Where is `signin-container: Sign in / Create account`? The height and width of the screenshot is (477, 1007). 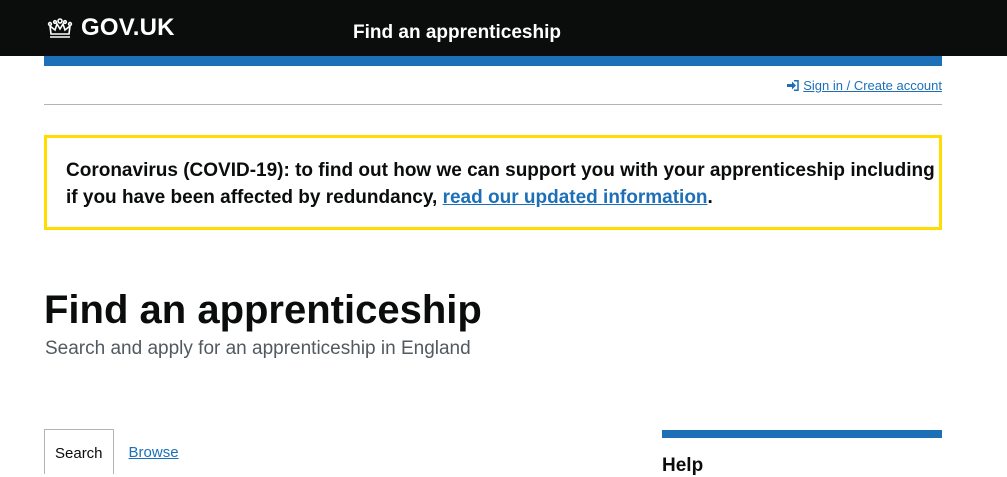
signin-container: Sign in / Create account is located at coordinates (864, 85).